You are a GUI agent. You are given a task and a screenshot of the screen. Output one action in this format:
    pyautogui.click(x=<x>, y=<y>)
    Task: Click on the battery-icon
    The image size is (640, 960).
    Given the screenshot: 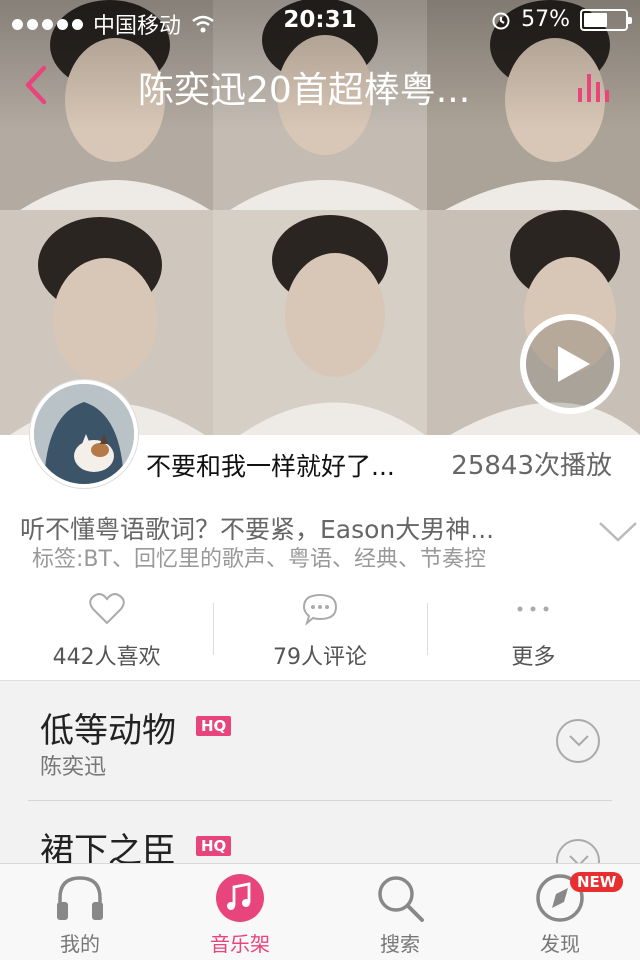 What is the action you would take?
    pyautogui.click(x=606, y=19)
    